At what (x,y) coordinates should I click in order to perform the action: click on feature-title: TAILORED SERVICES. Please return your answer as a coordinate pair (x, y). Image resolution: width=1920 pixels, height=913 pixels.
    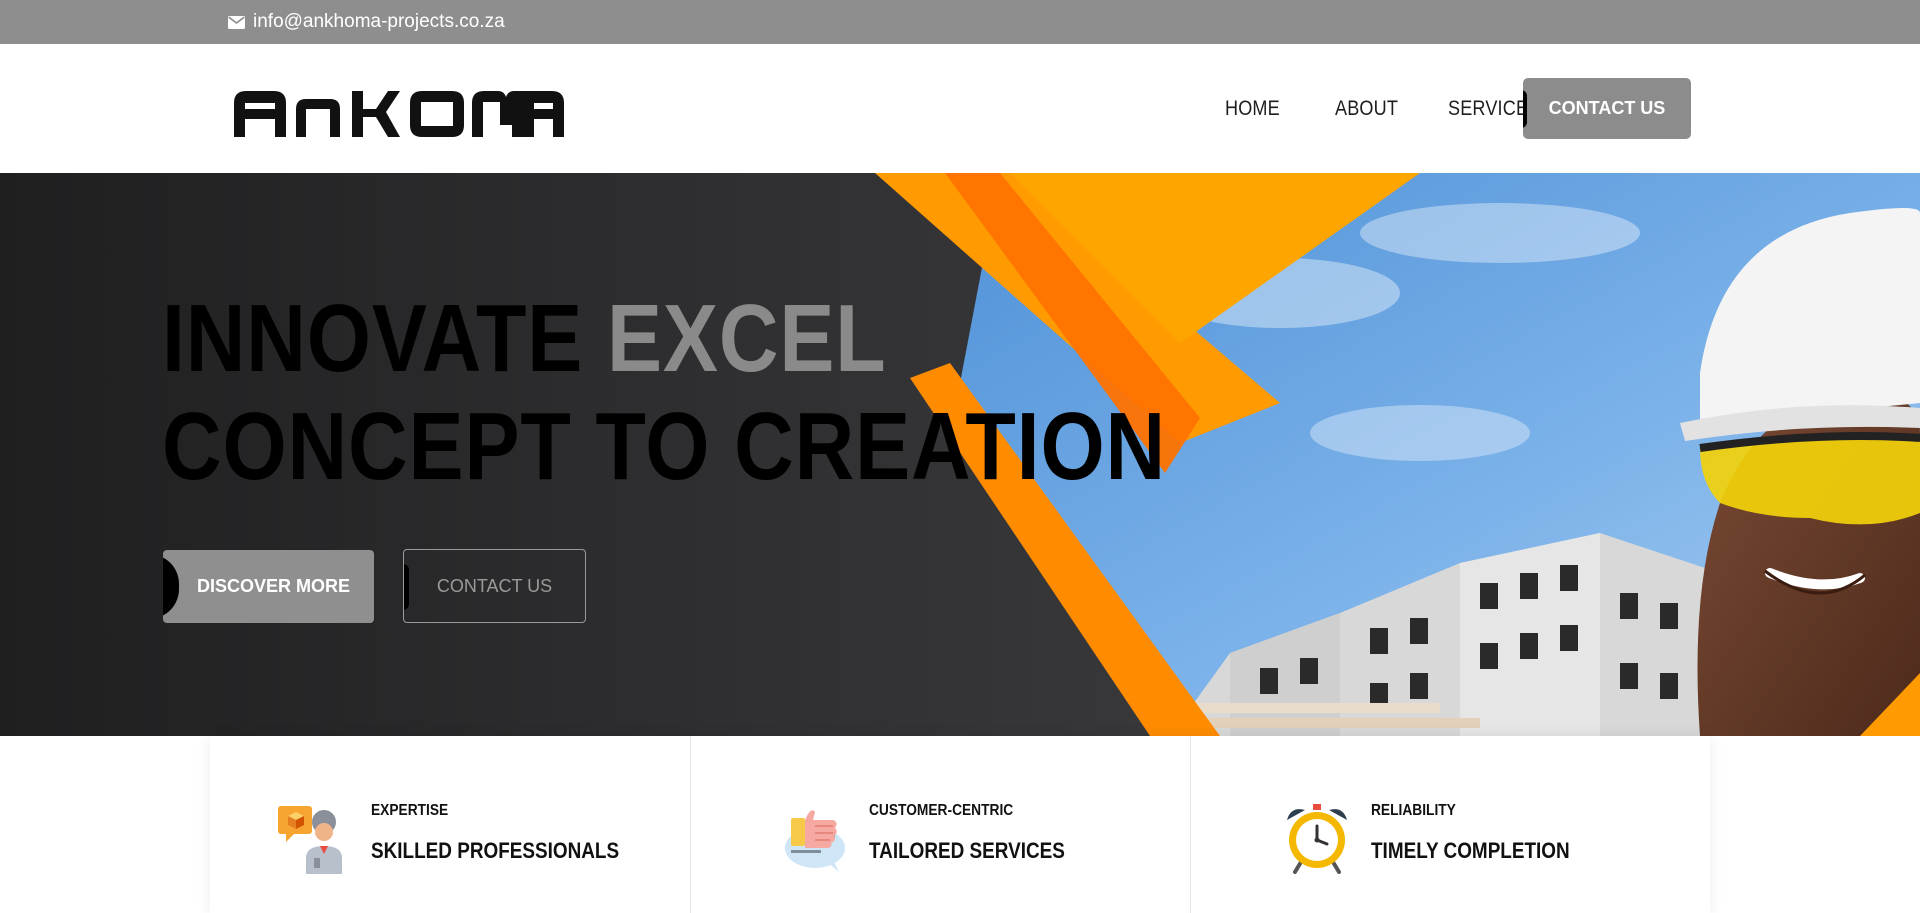
    Looking at the image, I should click on (967, 850).